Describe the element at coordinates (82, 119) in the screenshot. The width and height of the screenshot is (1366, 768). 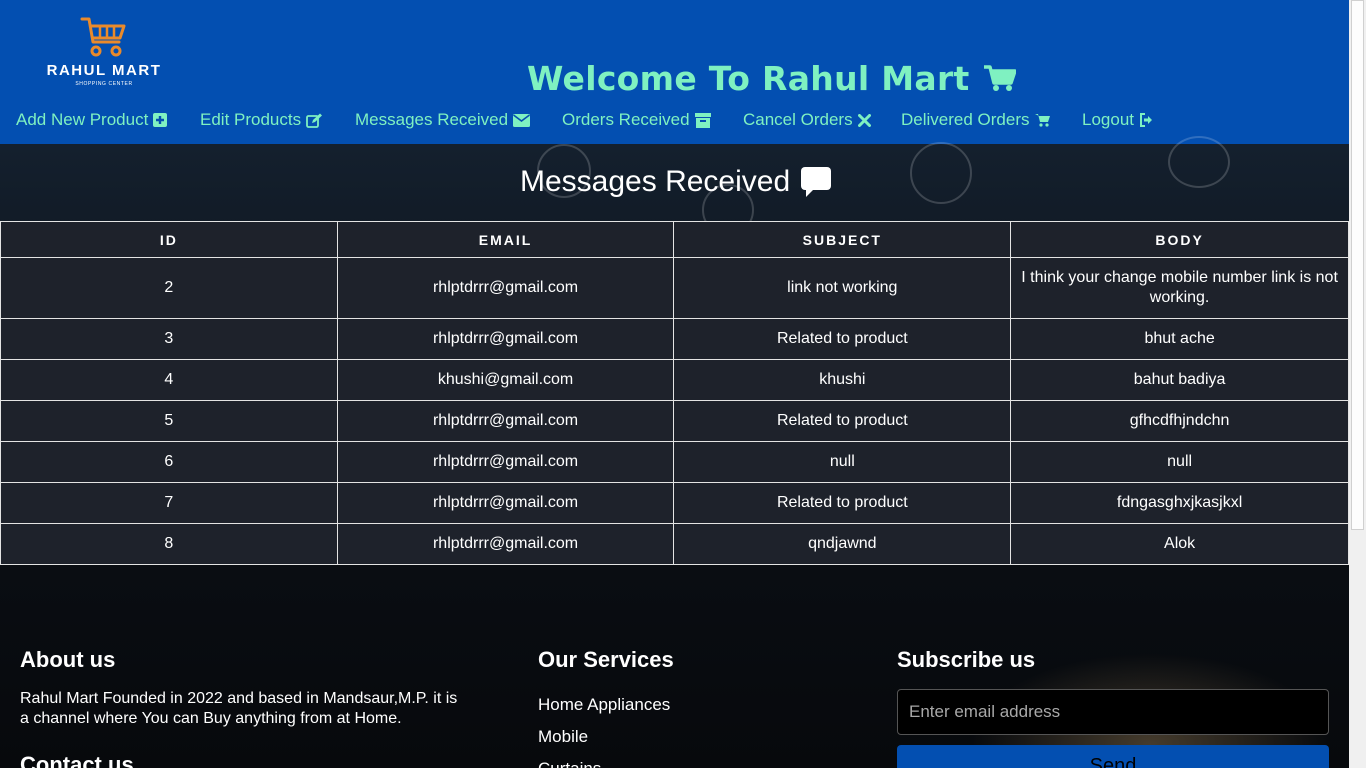
I see `nav-label: Add New Product` at that location.